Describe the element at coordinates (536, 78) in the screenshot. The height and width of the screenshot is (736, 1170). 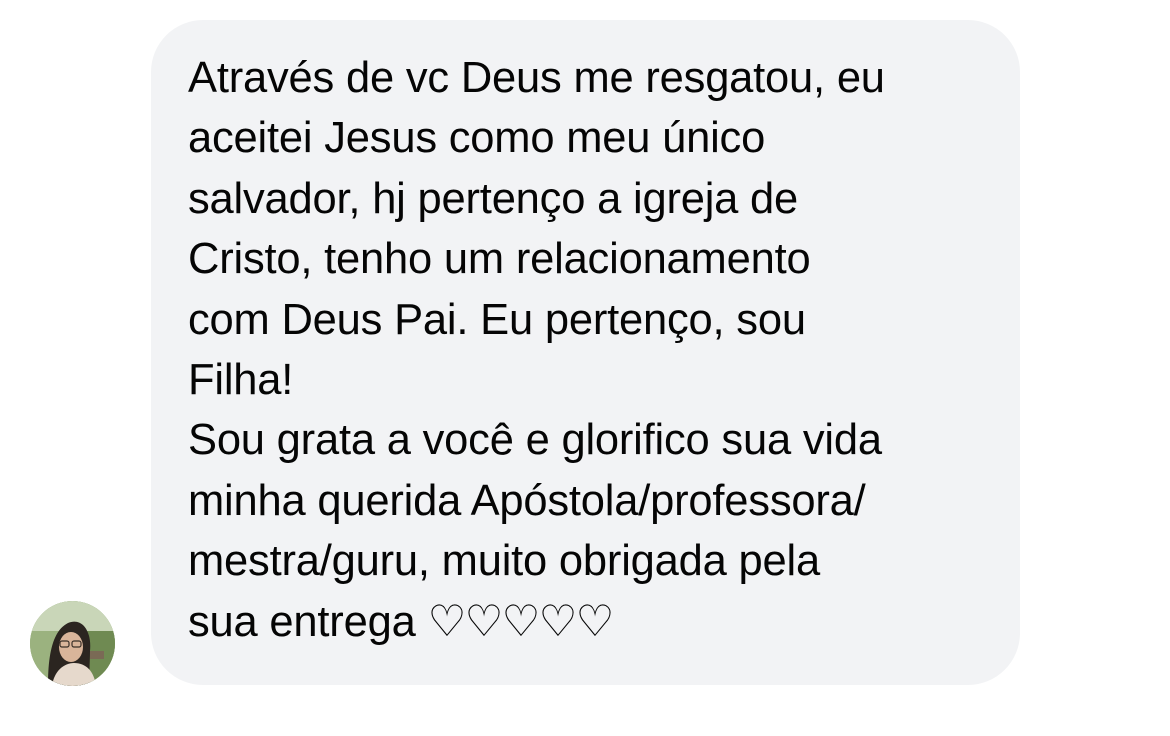
I see `message-line: Através de vc Deus me resgatou, eu` at that location.